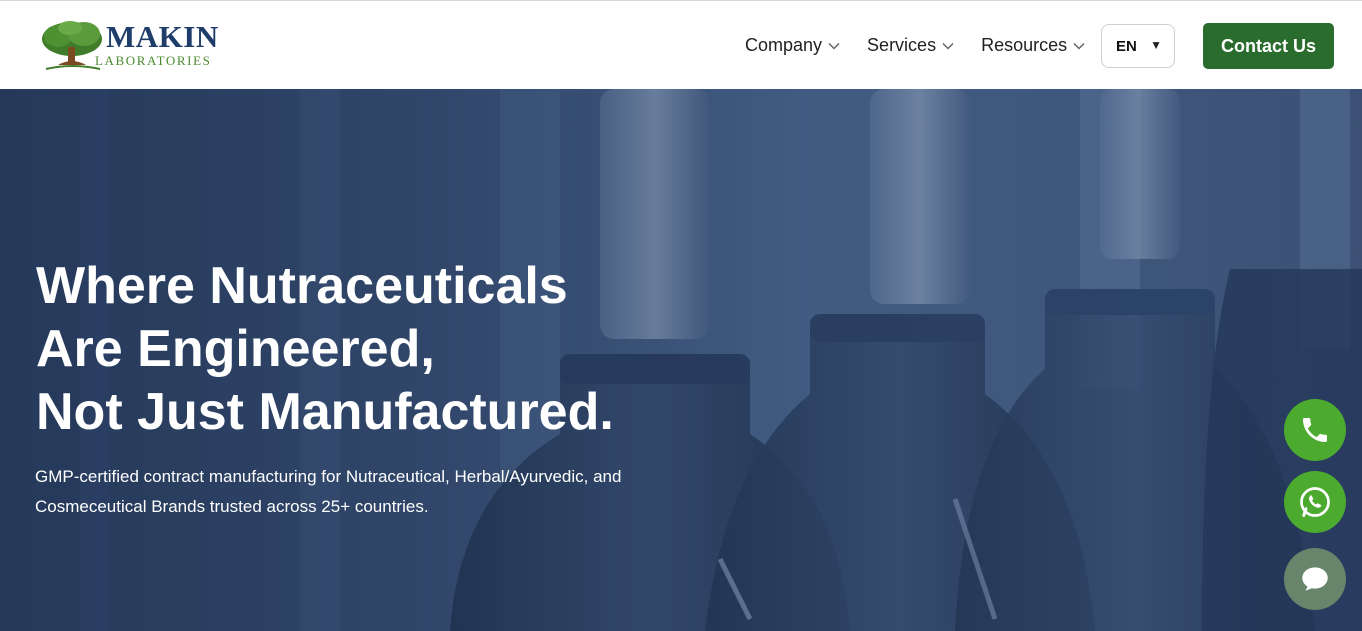 The width and height of the screenshot is (1362, 631). What do you see at coordinates (902, 45) in the screenshot?
I see `nav-item-label: Services` at bounding box center [902, 45].